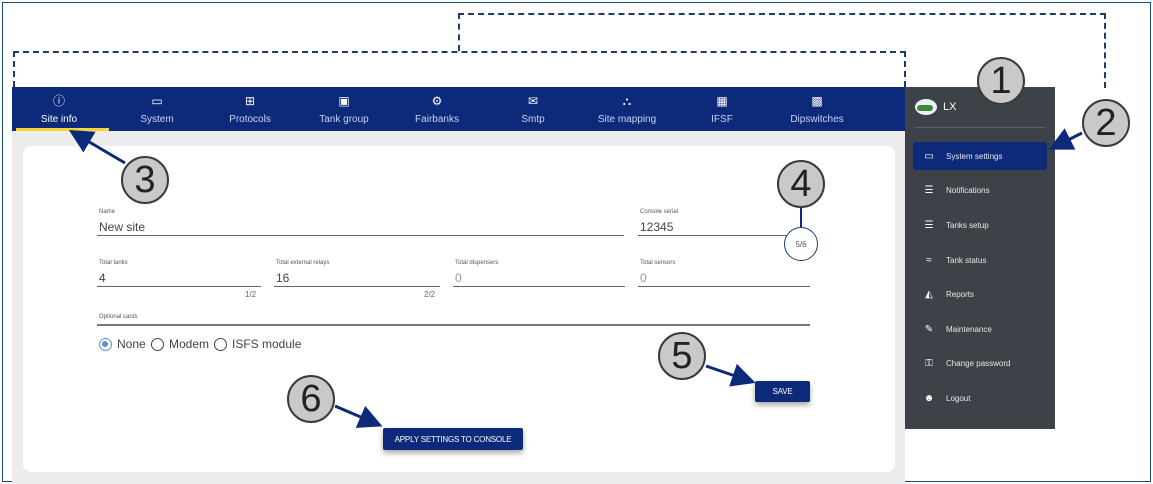 The height and width of the screenshot is (484, 1153). I want to click on callout-5-arrow, so click(730, 375).